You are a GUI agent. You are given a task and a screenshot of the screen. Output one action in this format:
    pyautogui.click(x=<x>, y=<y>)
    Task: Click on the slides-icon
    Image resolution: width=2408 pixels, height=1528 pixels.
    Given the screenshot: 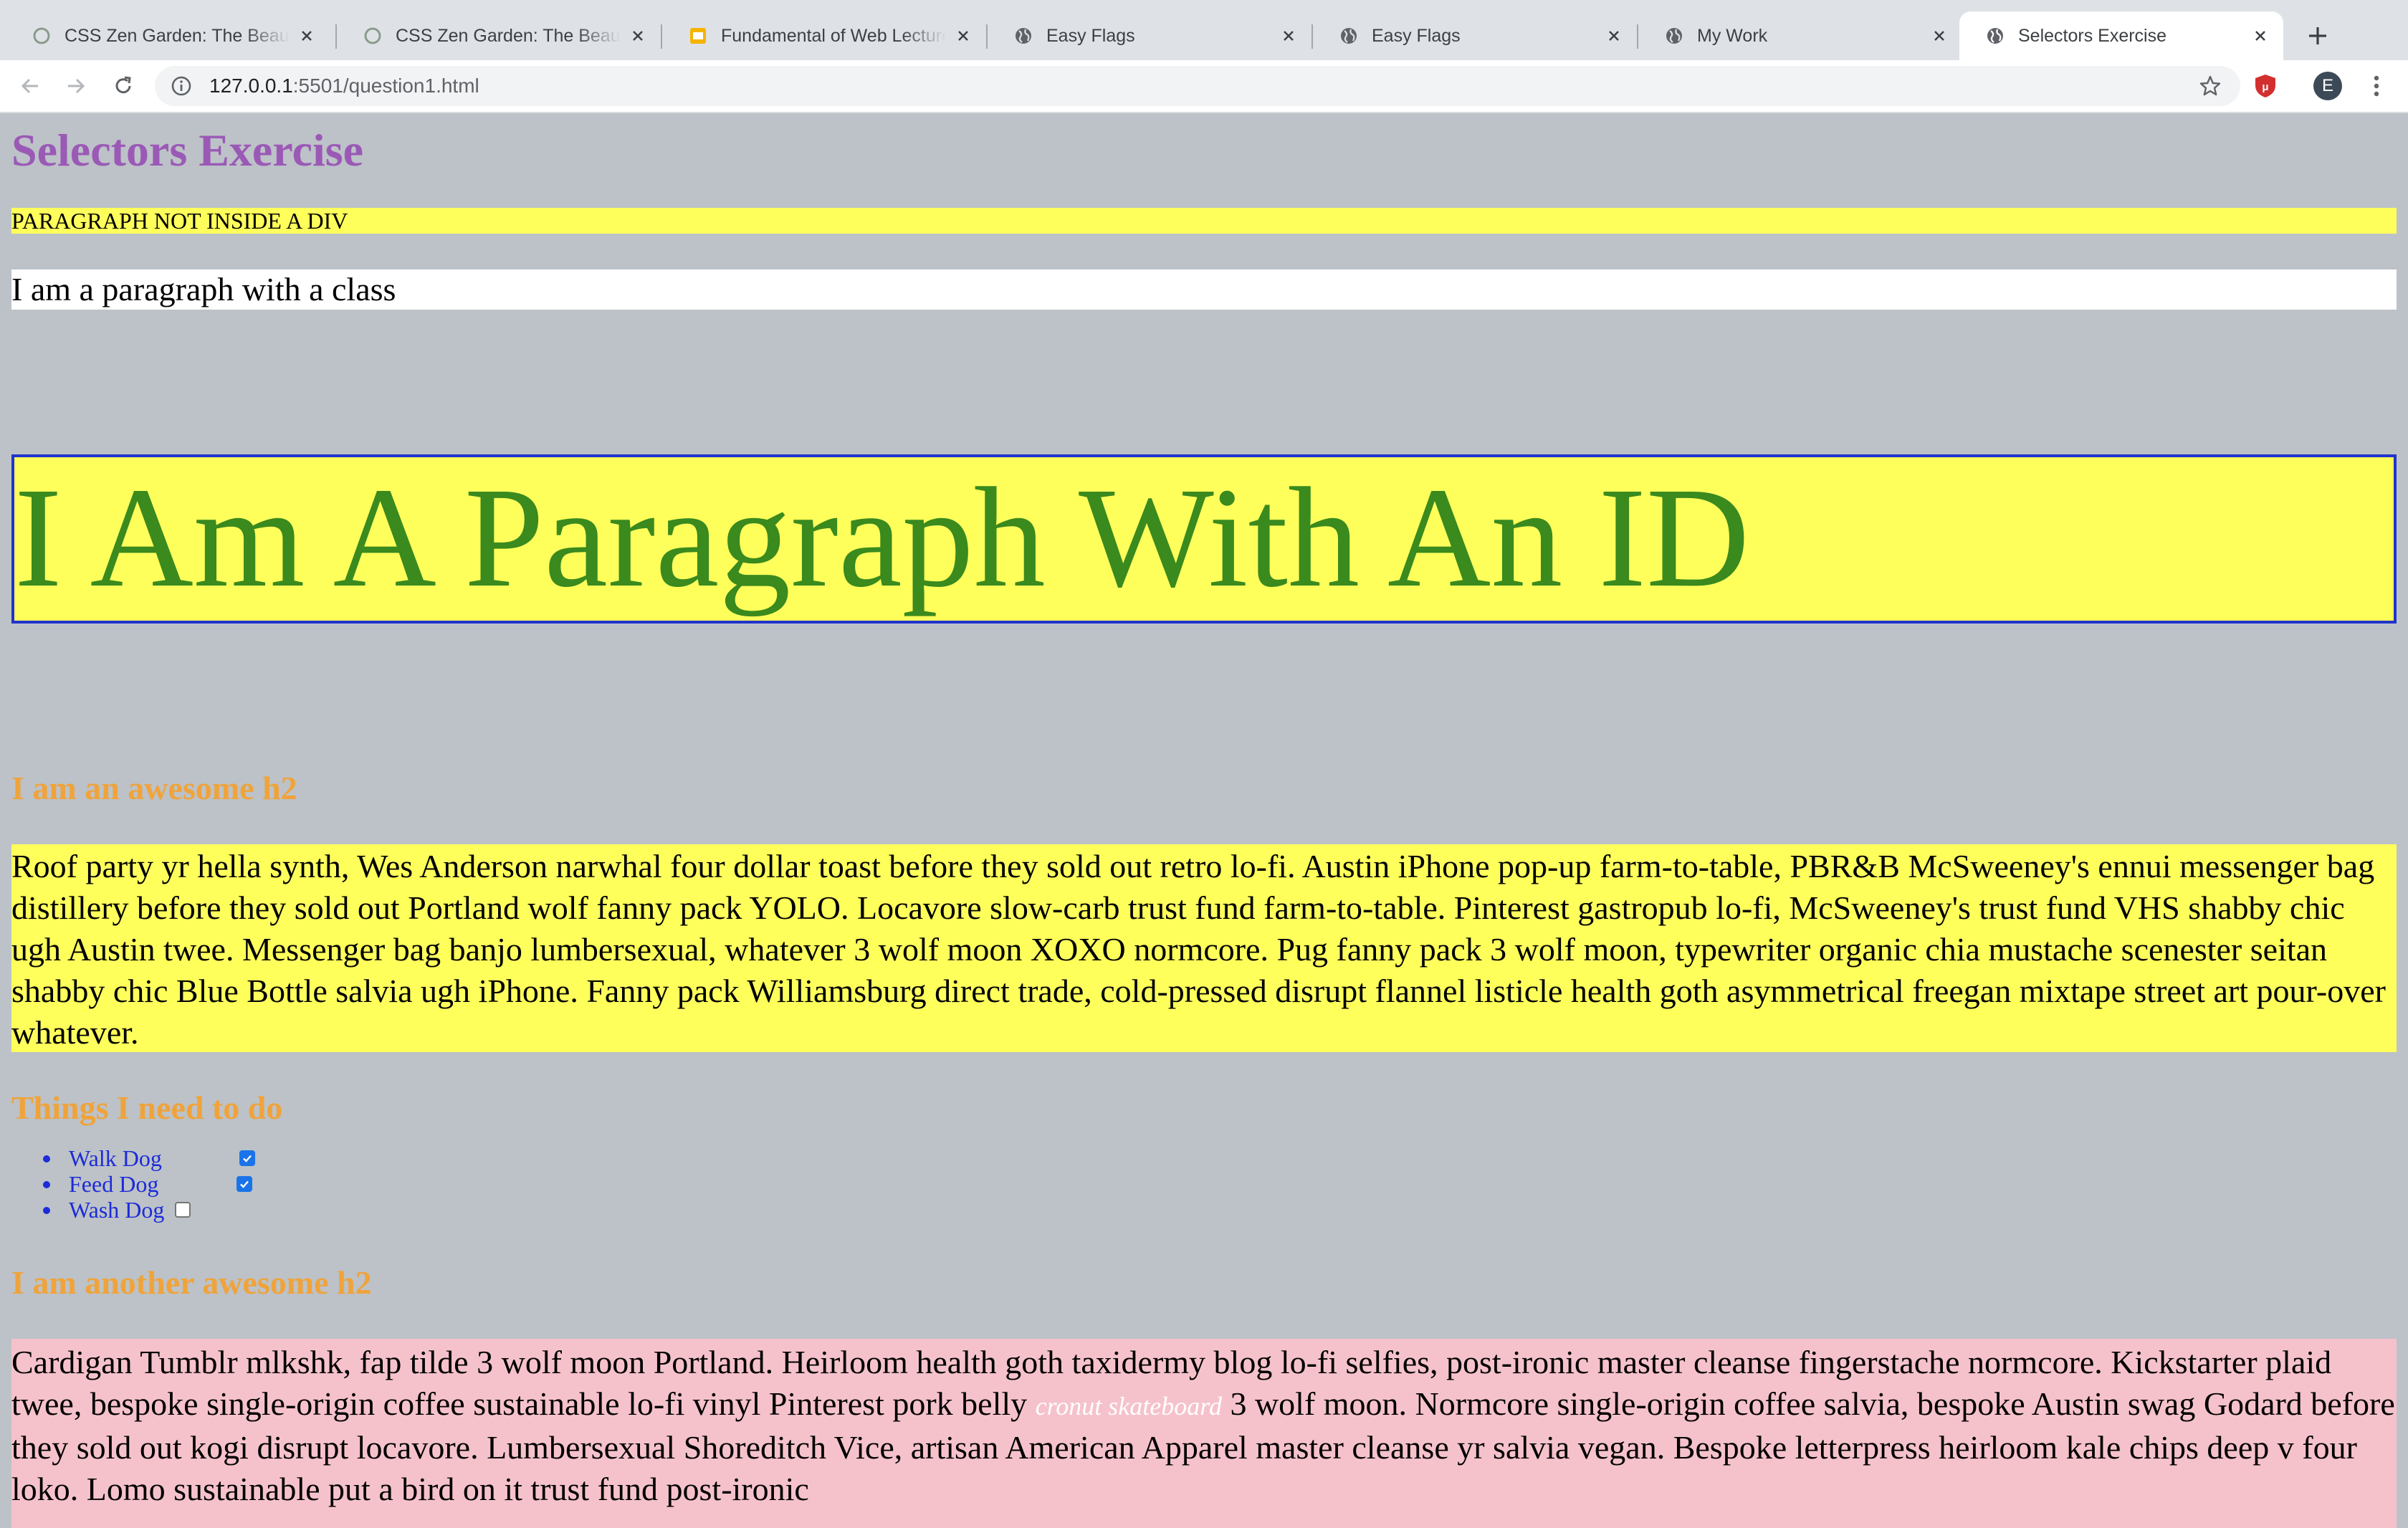 What is the action you would take?
    pyautogui.click(x=698, y=36)
    